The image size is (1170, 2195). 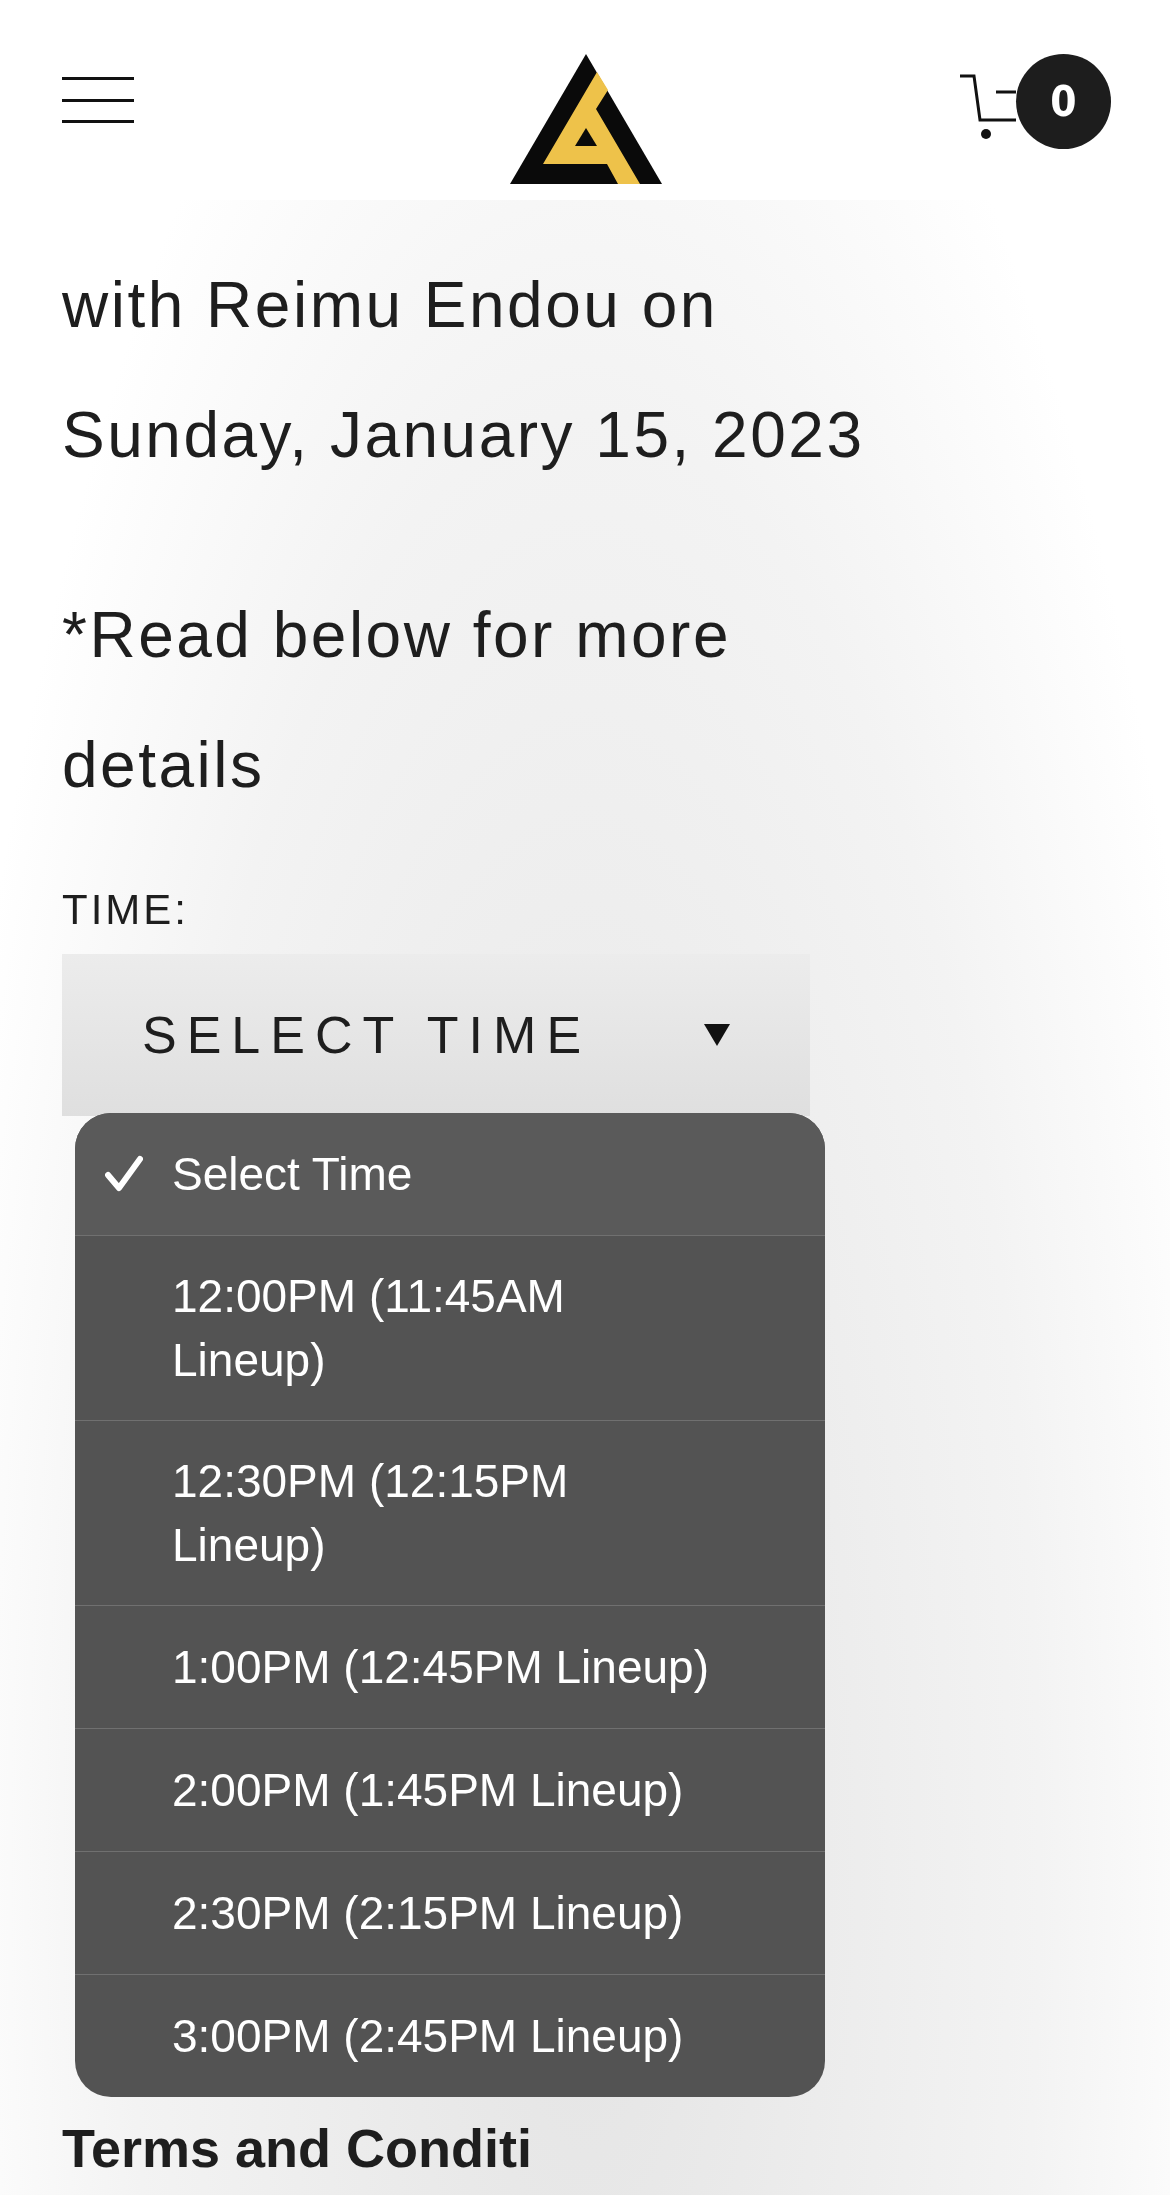 I want to click on details-note: details, so click(x=164, y=765).